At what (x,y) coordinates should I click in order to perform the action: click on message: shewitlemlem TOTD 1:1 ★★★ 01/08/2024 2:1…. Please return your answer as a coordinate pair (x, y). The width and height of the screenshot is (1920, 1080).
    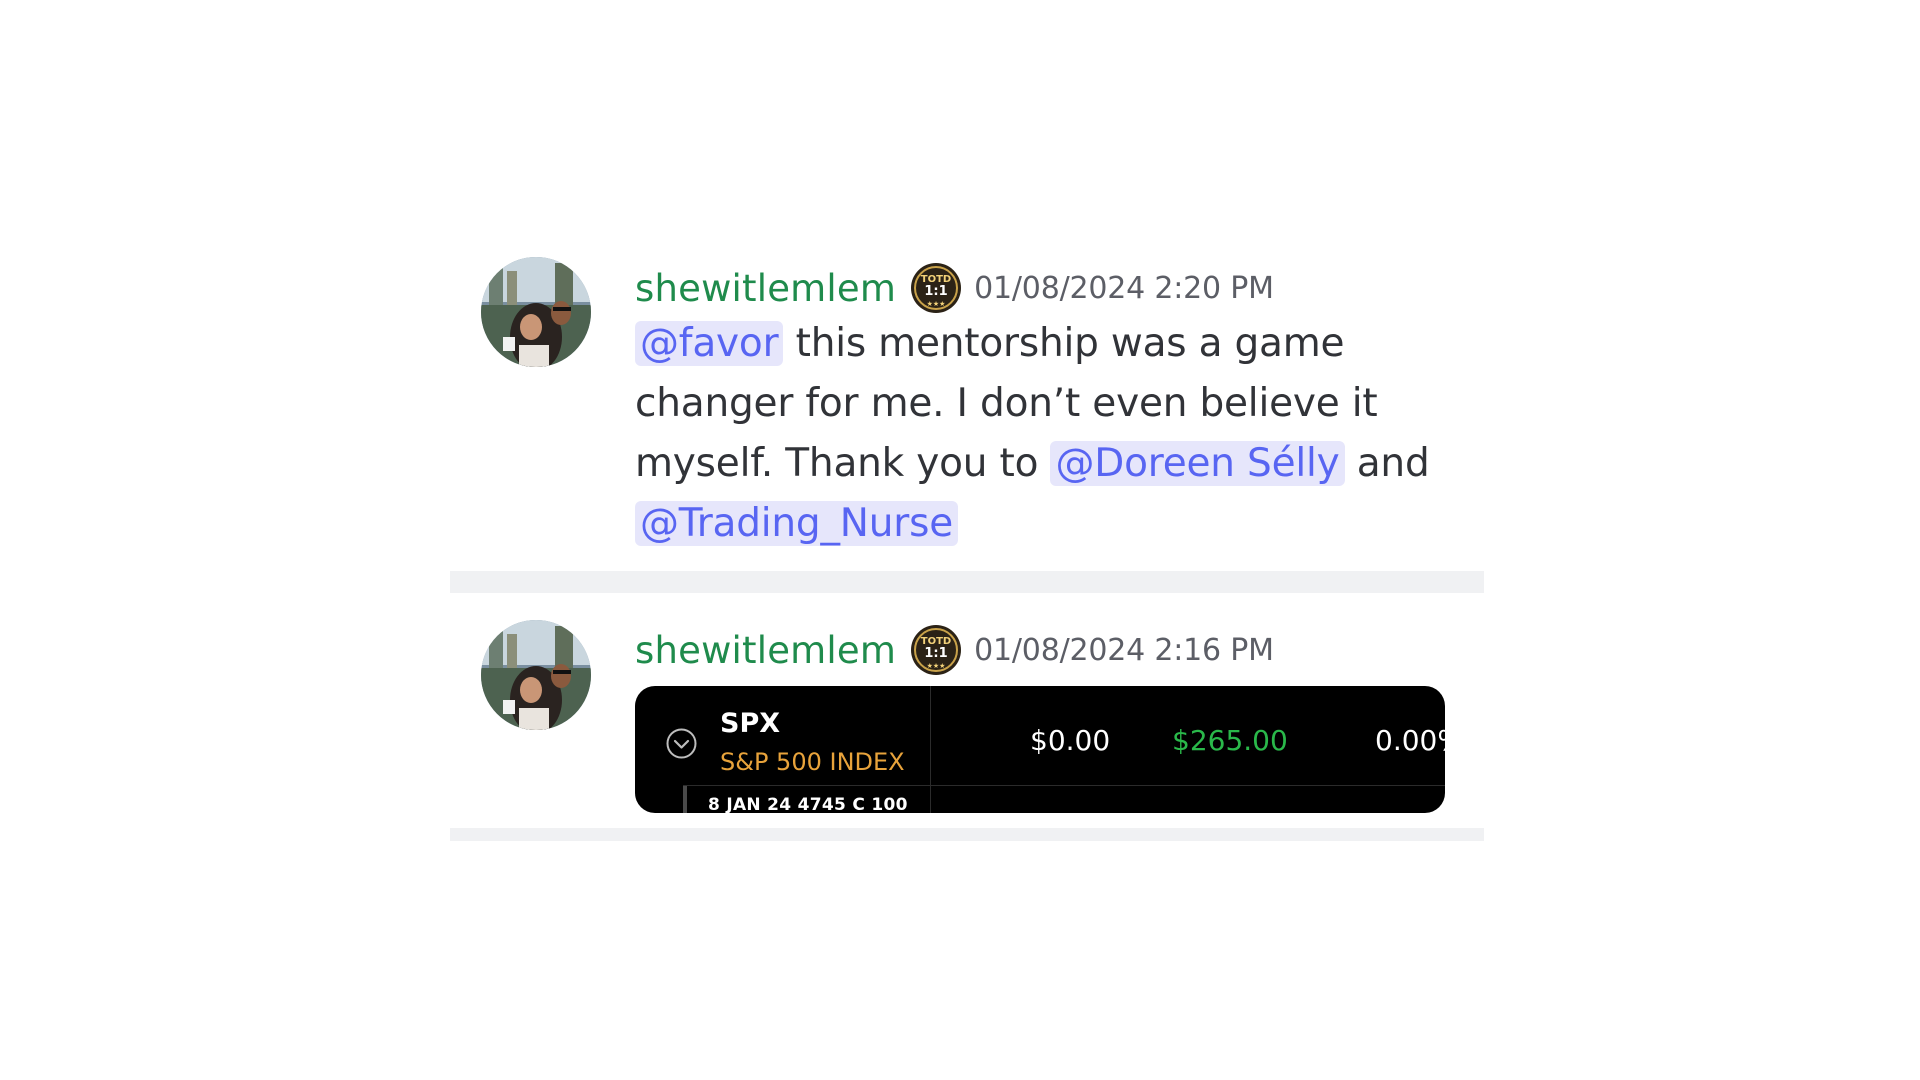
    Looking at the image, I should click on (967, 710).